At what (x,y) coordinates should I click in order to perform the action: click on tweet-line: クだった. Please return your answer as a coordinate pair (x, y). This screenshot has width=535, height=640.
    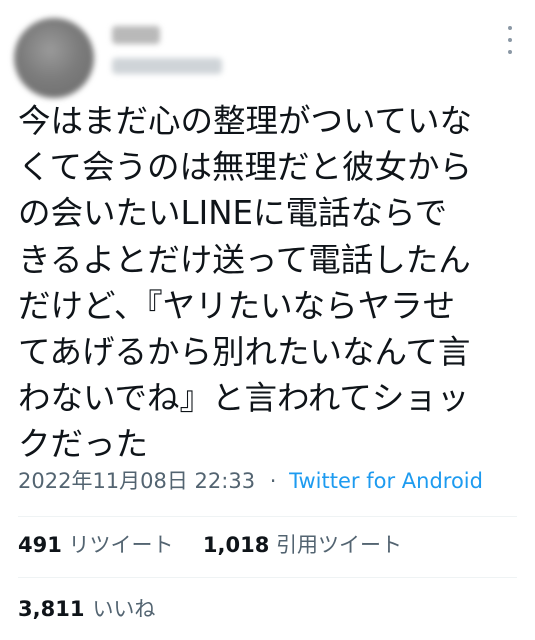
    Looking at the image, I should click on (83, 444).